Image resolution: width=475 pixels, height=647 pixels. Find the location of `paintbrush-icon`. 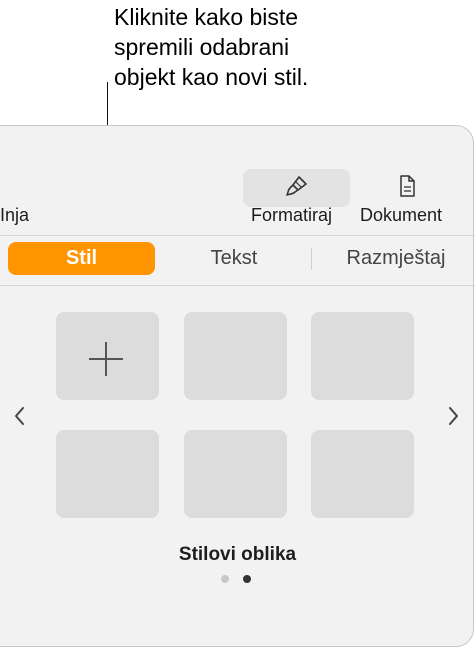

paintbrush-icon is located at coordinates (296, 186).